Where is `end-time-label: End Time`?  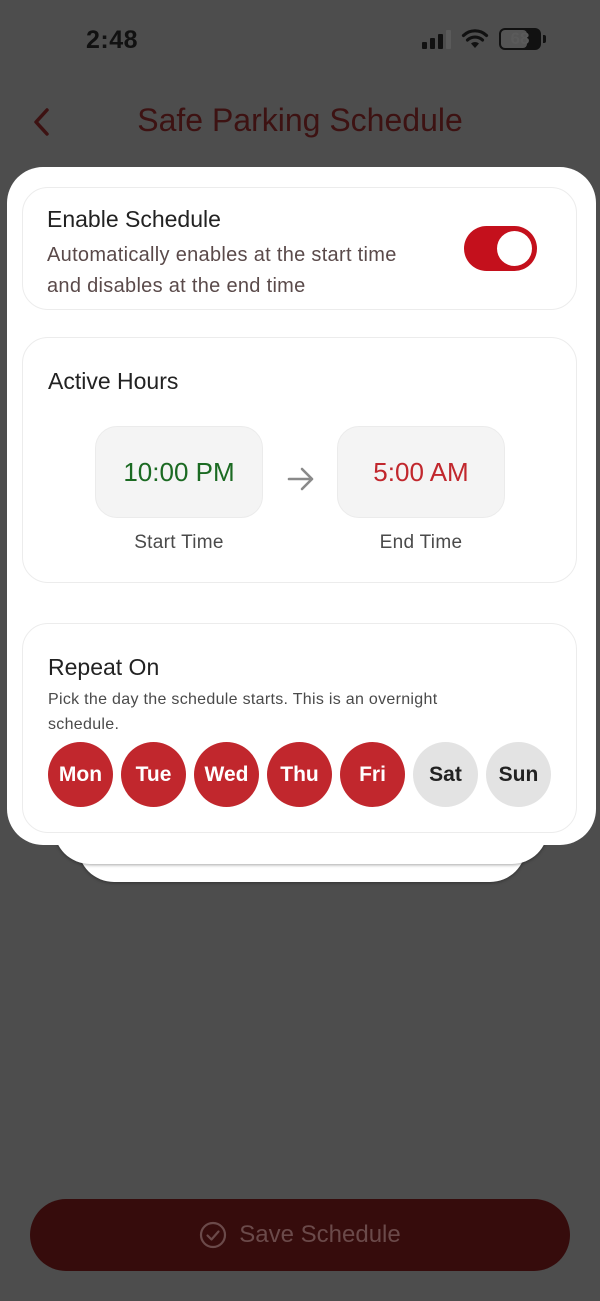 end-time-label: End Time is located at coordinates (421, 542).